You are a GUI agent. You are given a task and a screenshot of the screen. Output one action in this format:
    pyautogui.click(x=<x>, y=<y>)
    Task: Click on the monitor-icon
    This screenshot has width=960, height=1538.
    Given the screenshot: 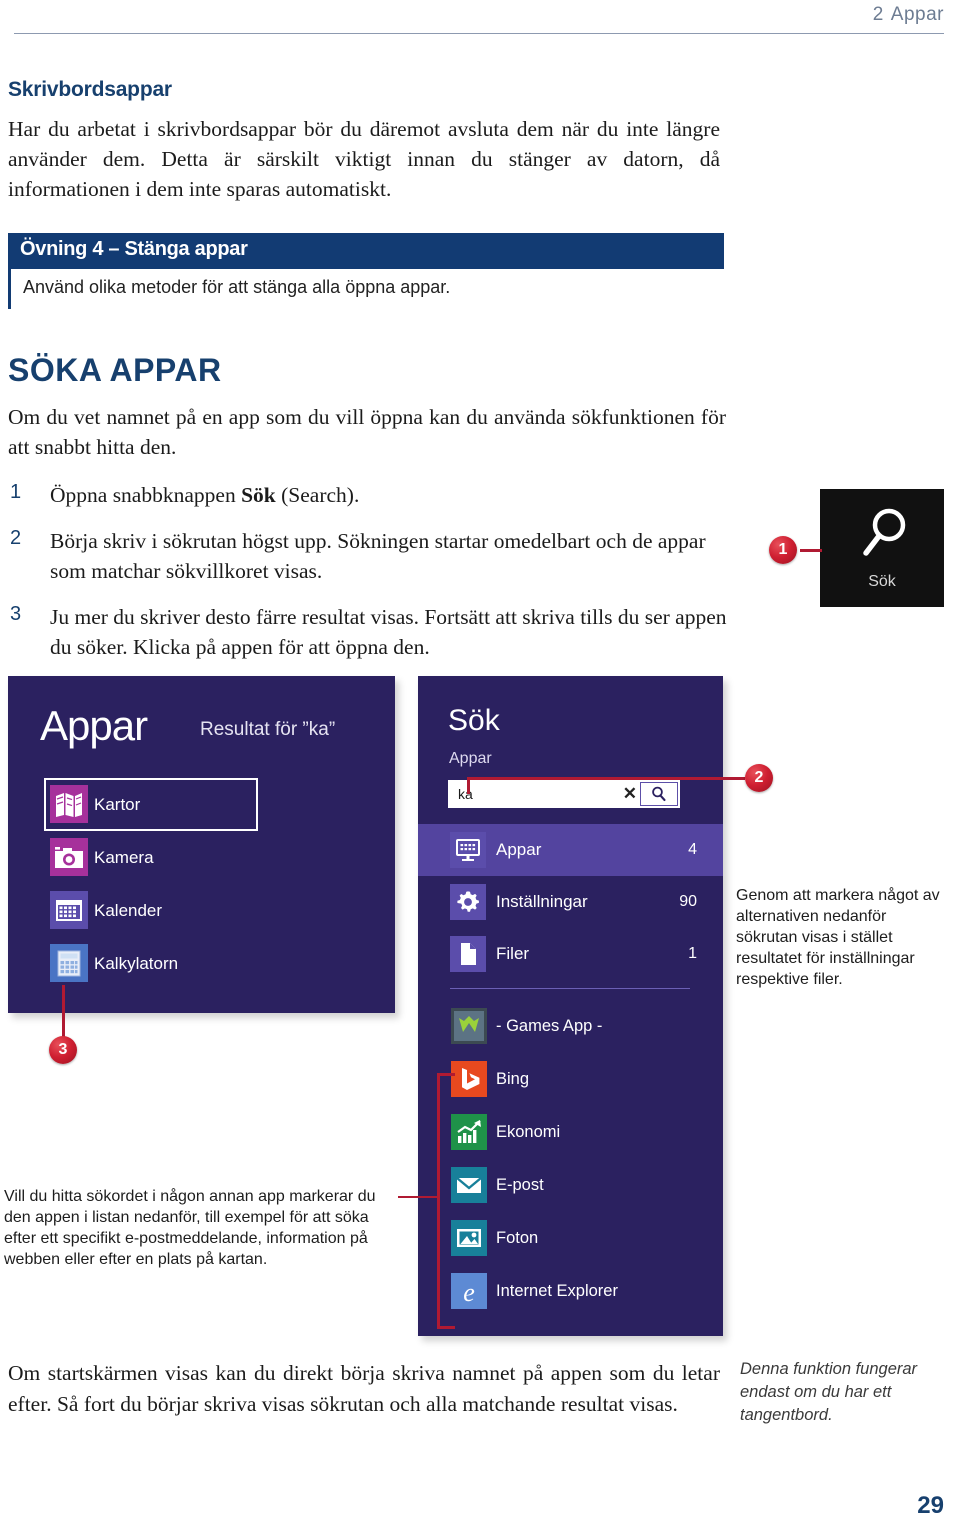 What is the action you would take?
    pyautogui.click(x=468, y=850)
    